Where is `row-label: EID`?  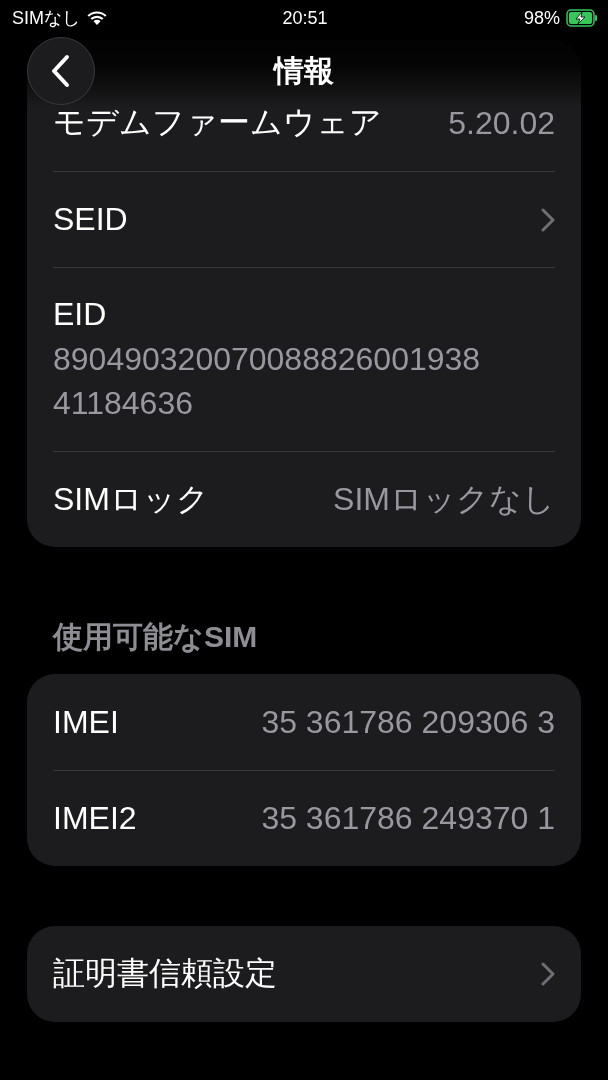 row-label: EID is located at coordinates (80, 314).